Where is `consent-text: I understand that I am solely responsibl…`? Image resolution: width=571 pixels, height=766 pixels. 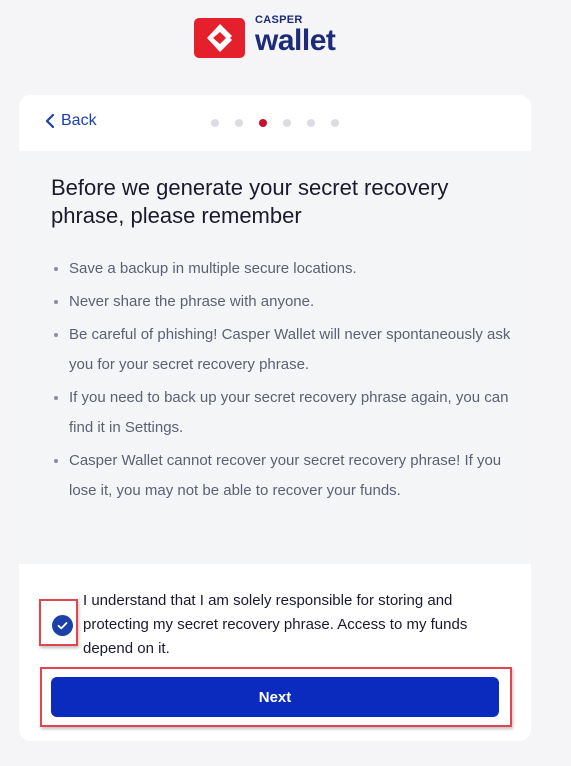
consent-text: I understand that I am solely responsibl… is located at coordinates (275, 624).